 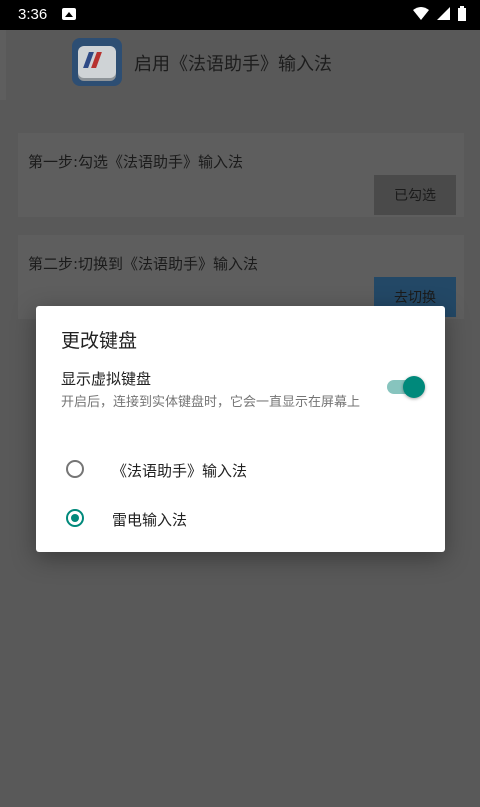 What do you see at coordinates (244, 390) in the screenshot?
I see `virtual-keyboard-switch-row: 显示虚拟键盘 开启后，连接到实体键盘时，它会一直显示在屏幕上` at bounding box center [244, 390].